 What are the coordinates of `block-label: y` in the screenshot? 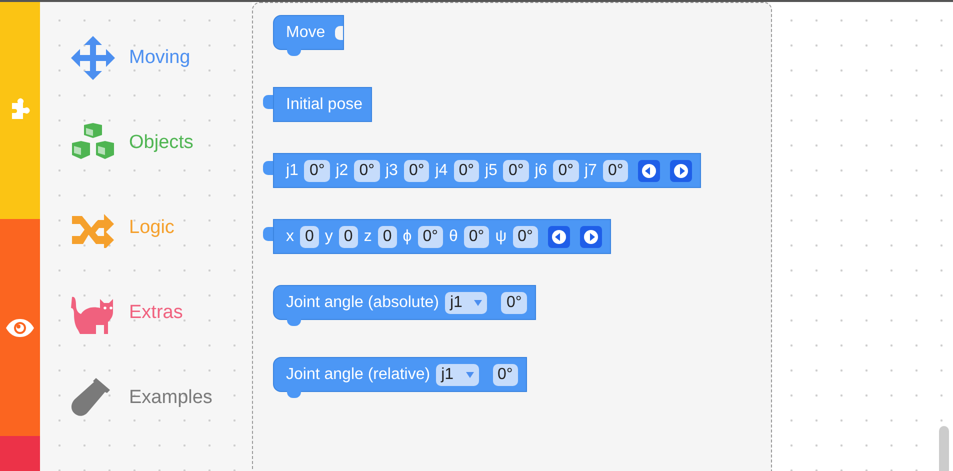 It's located at (328, 237).